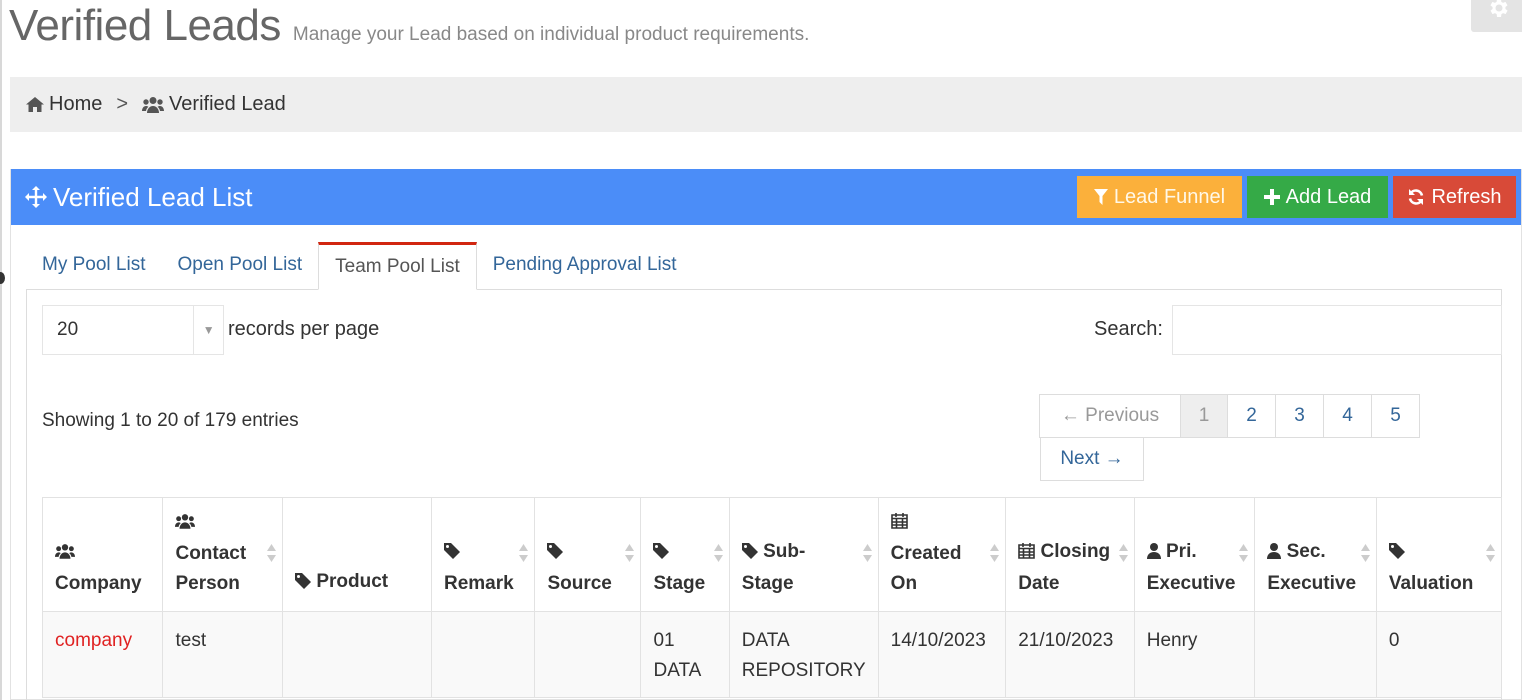 The image size is (1522, 700). Describe the element at coordinates (1328, 196) in the screenshot. I see `add-lead-label: Add Lead` at that location.